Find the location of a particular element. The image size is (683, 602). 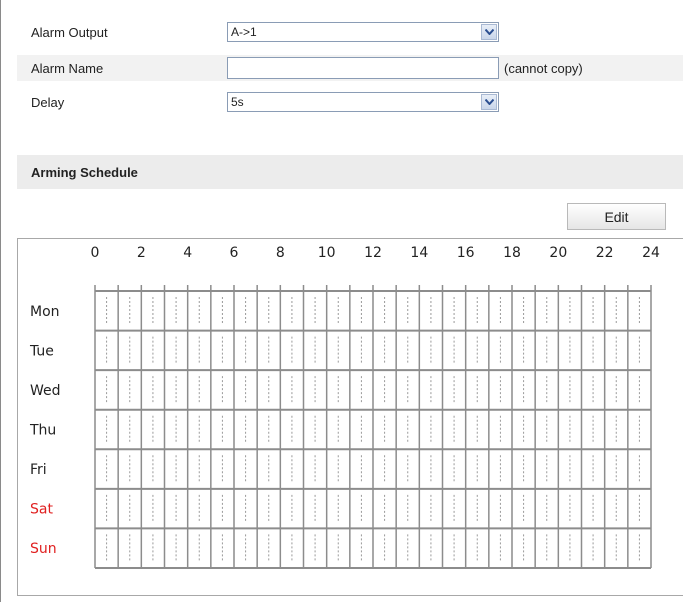

hour-label: 2 is located at coordinates (141, 253).